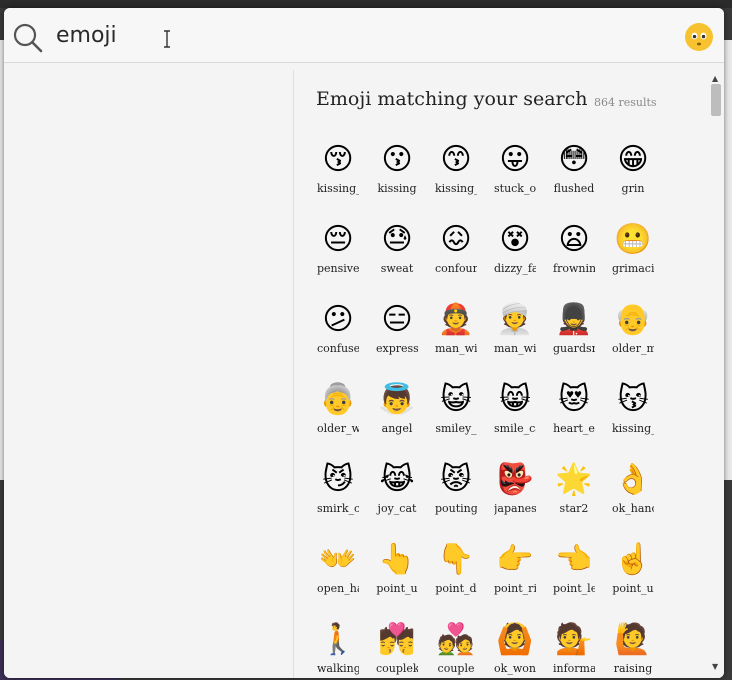 This screenshot has height=680, width=732. Describe the element at coordinates (574, 159) in the screenshot. I see `emoji-glyph: 😳` at that location.